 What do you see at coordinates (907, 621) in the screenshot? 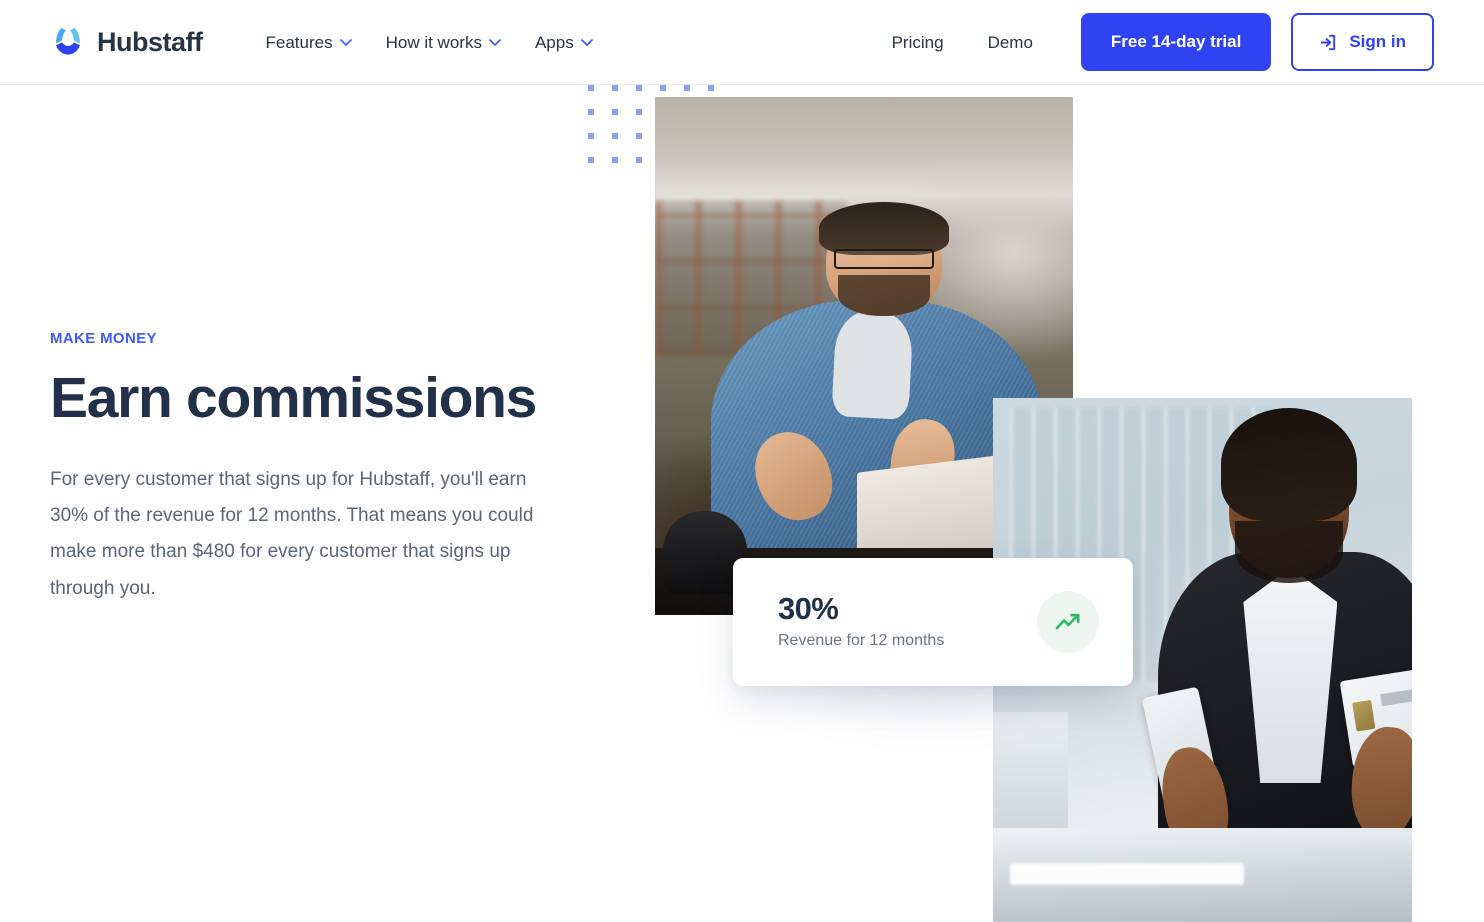
I see `stat-card-text: 30% Revenue for 12 months` at bounding box center [907, 621].